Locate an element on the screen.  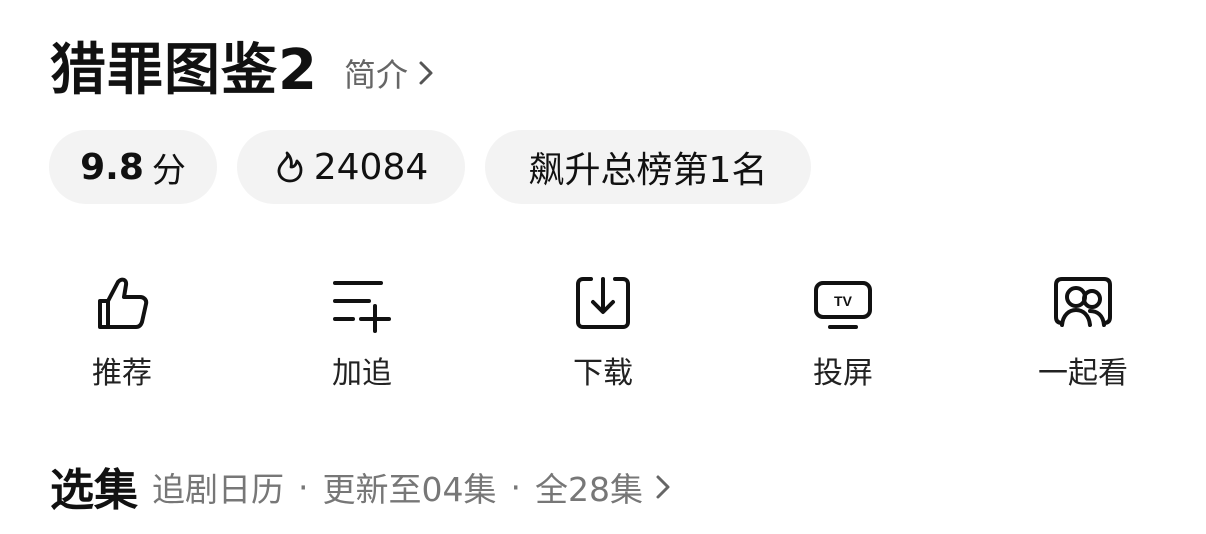
intro-label: 简介 is located at coordinates (375, 75).